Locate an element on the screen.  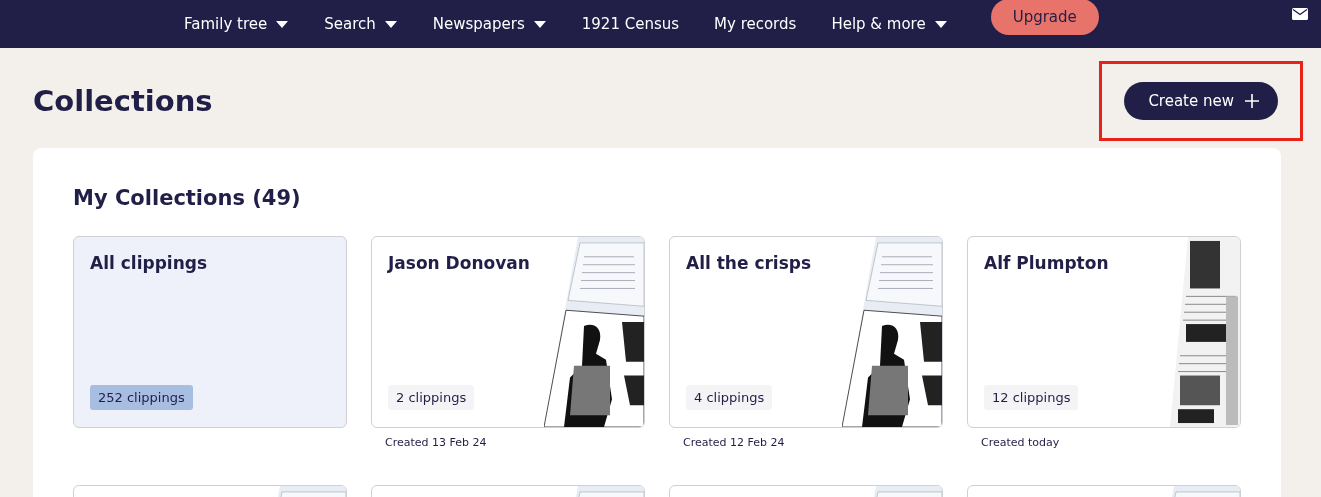
created-date: Created 13 Feb 24 is located at coordinates (436, 442).